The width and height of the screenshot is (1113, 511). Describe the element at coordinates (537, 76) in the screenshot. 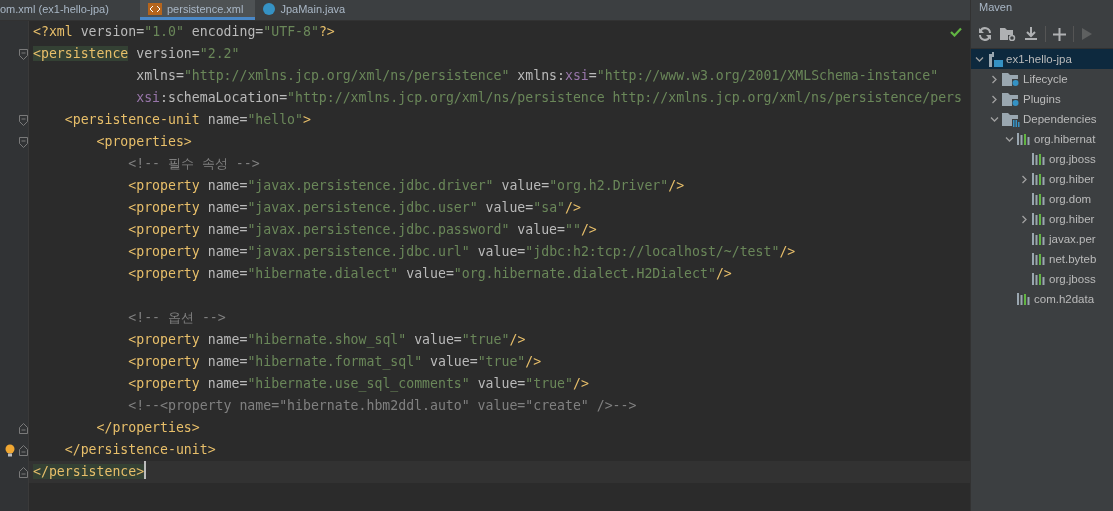

I see `code-line: xmlns="http://xmlns.jcp.org/xml/ns/persistence" xmlns:xsi="http://www.w3.org/2001/XMLSchema-instance"` at that location.